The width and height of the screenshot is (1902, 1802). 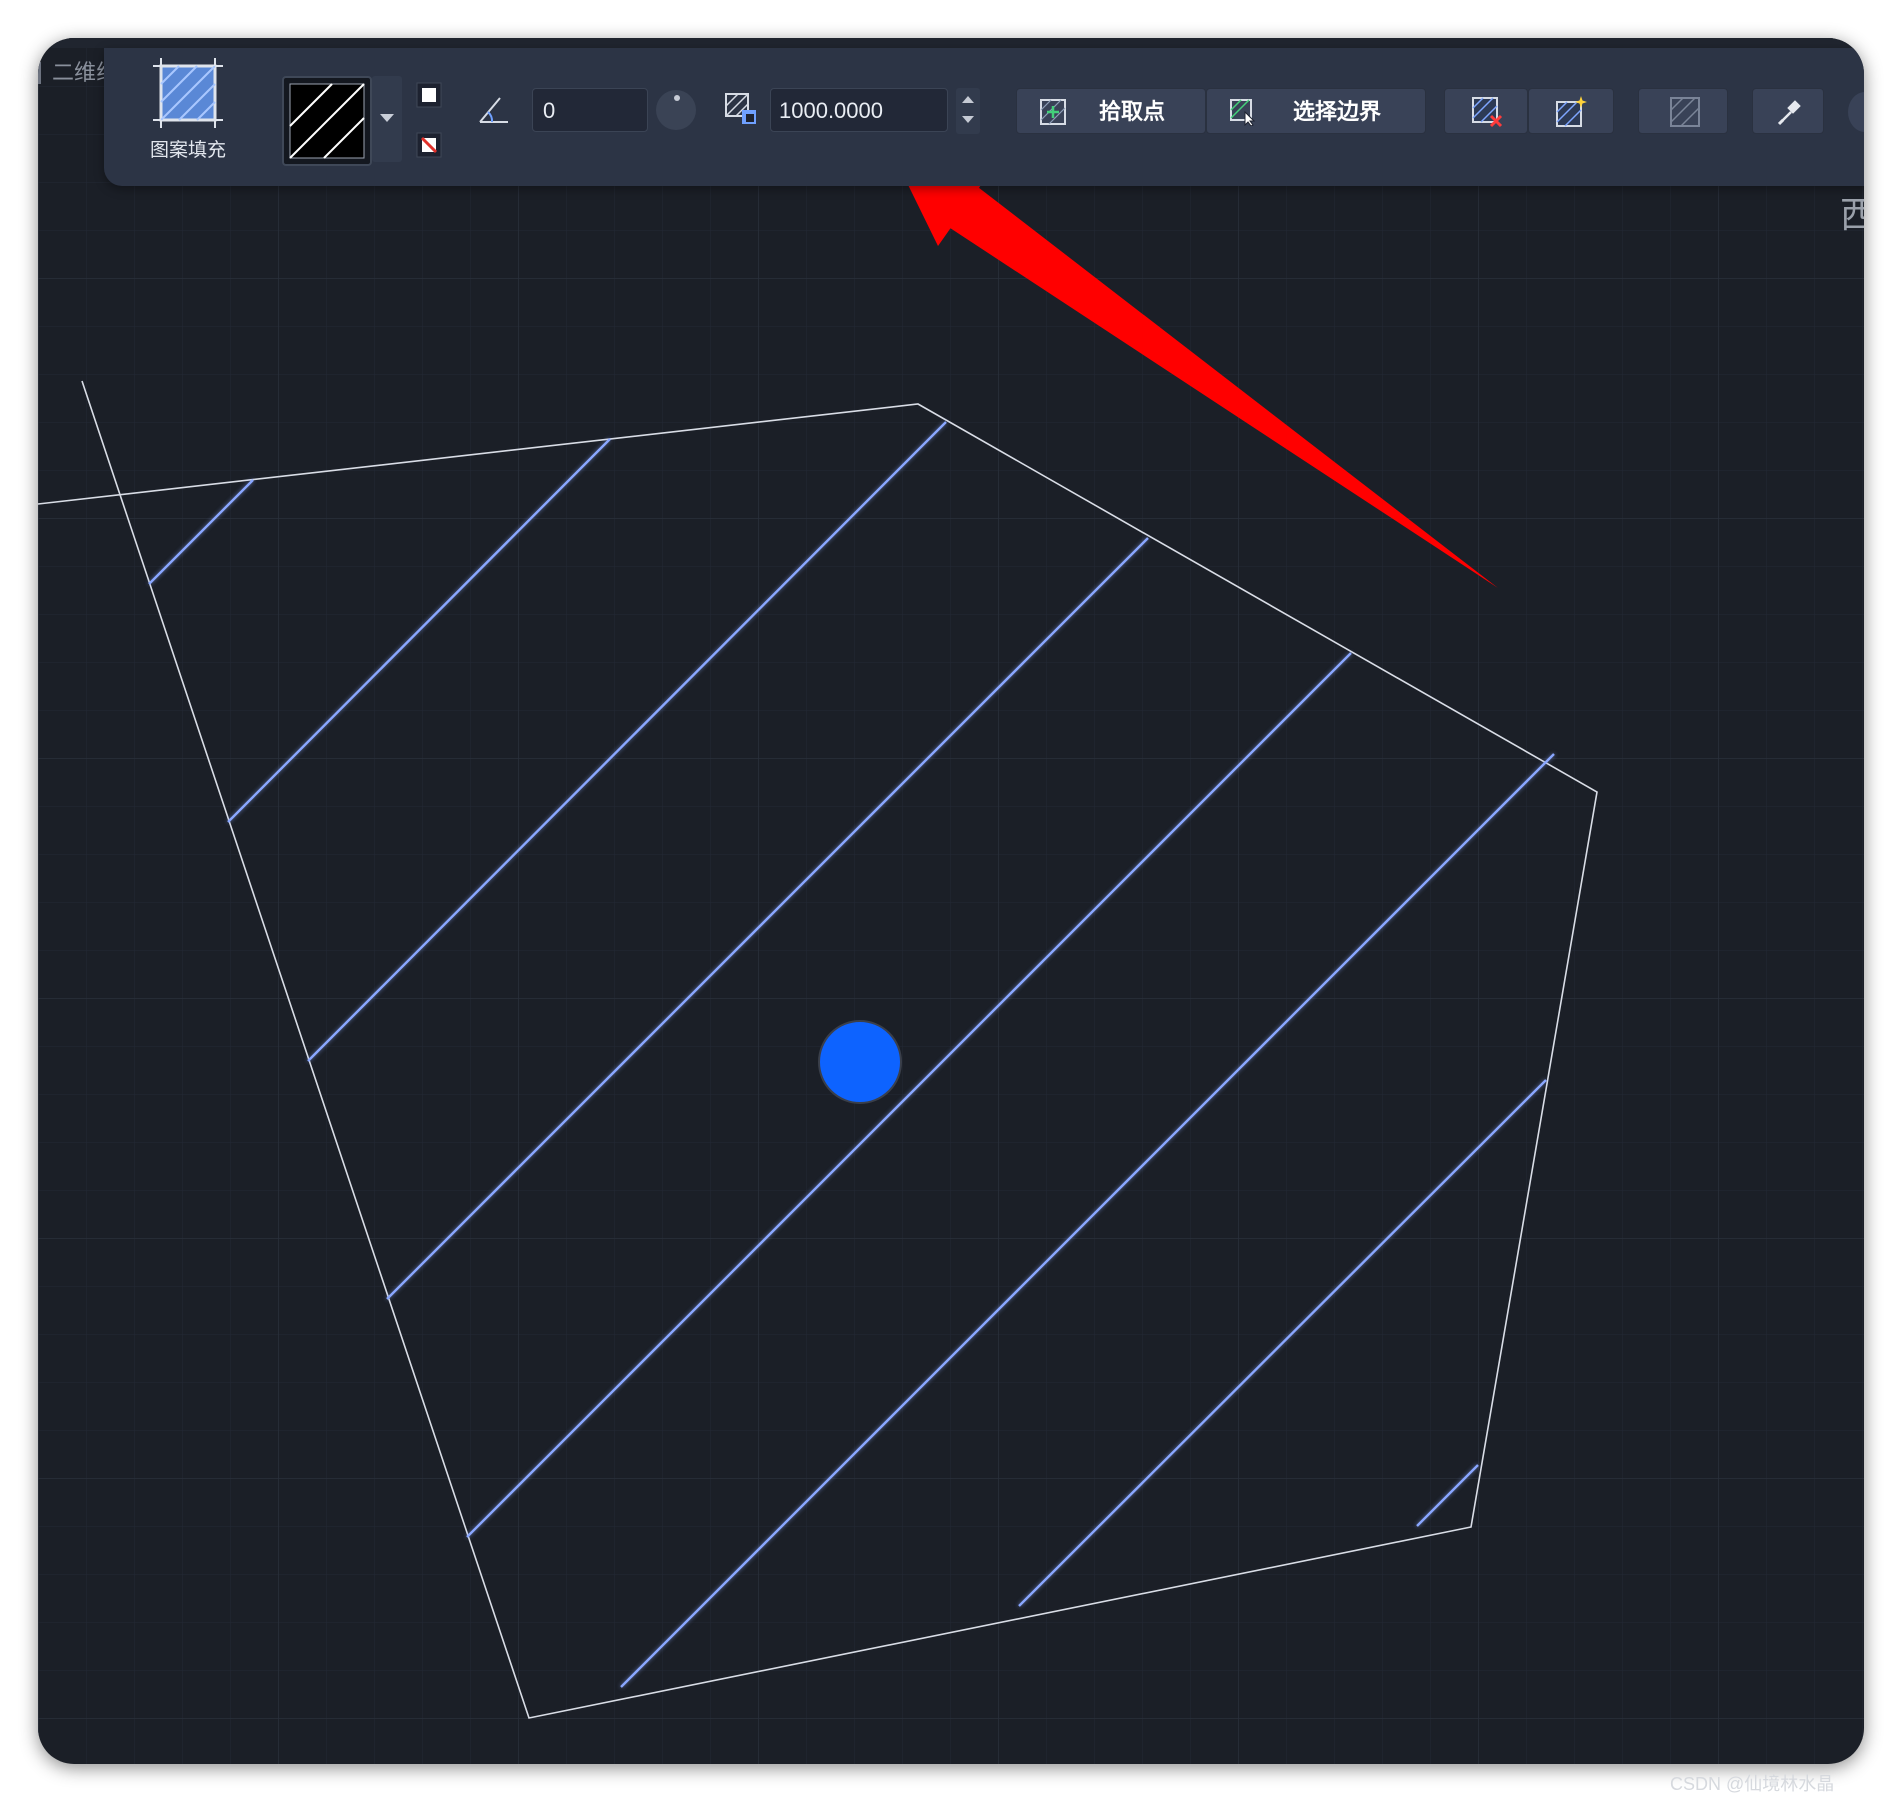 What do you see at coordinates (1752, 1784) in the screenshot?
I see `watermark: CSDN @仙境林水晶` at bounding box center [1752, 1784].